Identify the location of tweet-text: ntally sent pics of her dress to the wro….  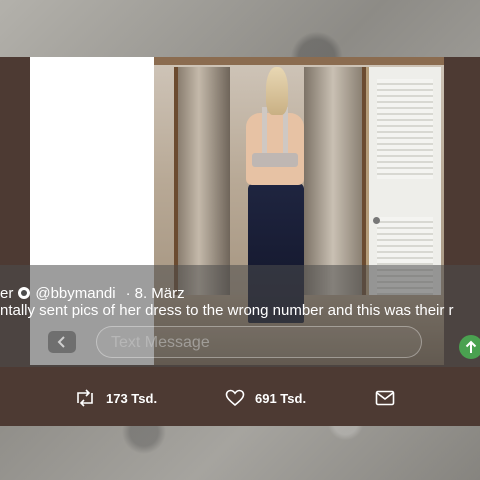
(227, 310).